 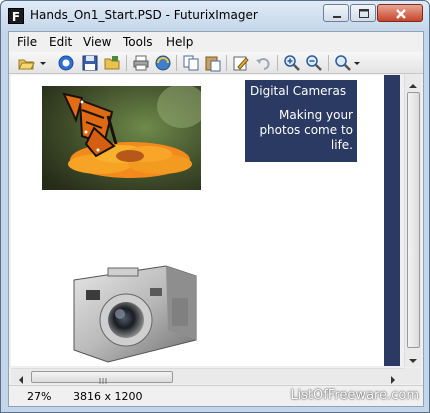 What do you see at coordinates (141, 63) in the screenshot?
I see `print-icon` at bounding box center [141, 63].